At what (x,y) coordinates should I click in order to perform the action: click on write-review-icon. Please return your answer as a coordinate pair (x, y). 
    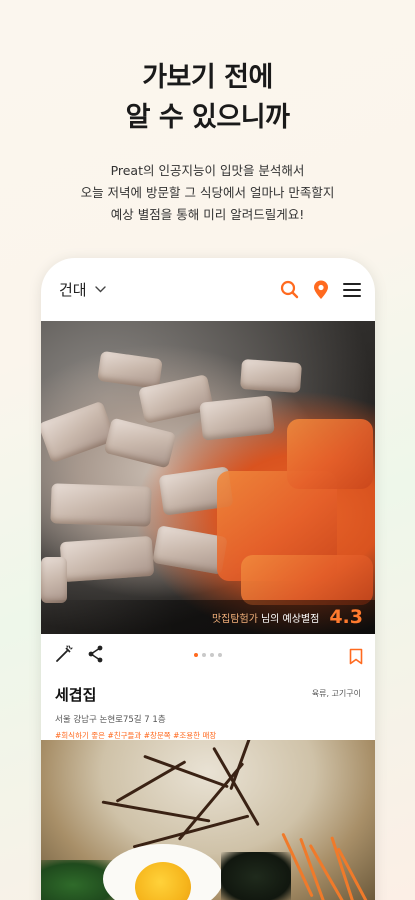
    Looking at the image, I should click on (64, 656).